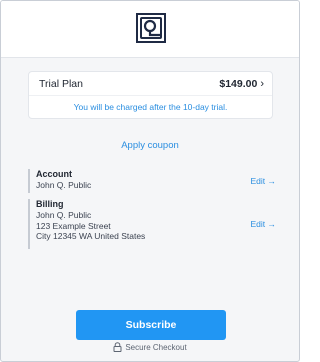 This screenshot has width=320, height=362. What do you see at coordinates (262, 83) in the screenshot?
I see `chevron-right-icon: ›` at bounding box center [262, 83].